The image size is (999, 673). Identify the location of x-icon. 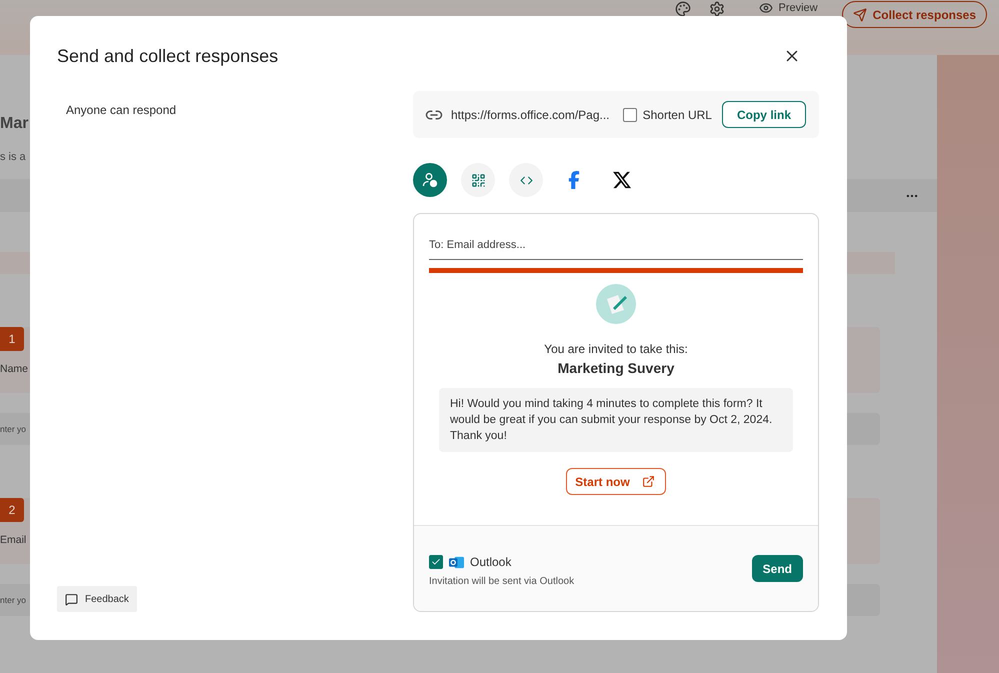
(622, 180).